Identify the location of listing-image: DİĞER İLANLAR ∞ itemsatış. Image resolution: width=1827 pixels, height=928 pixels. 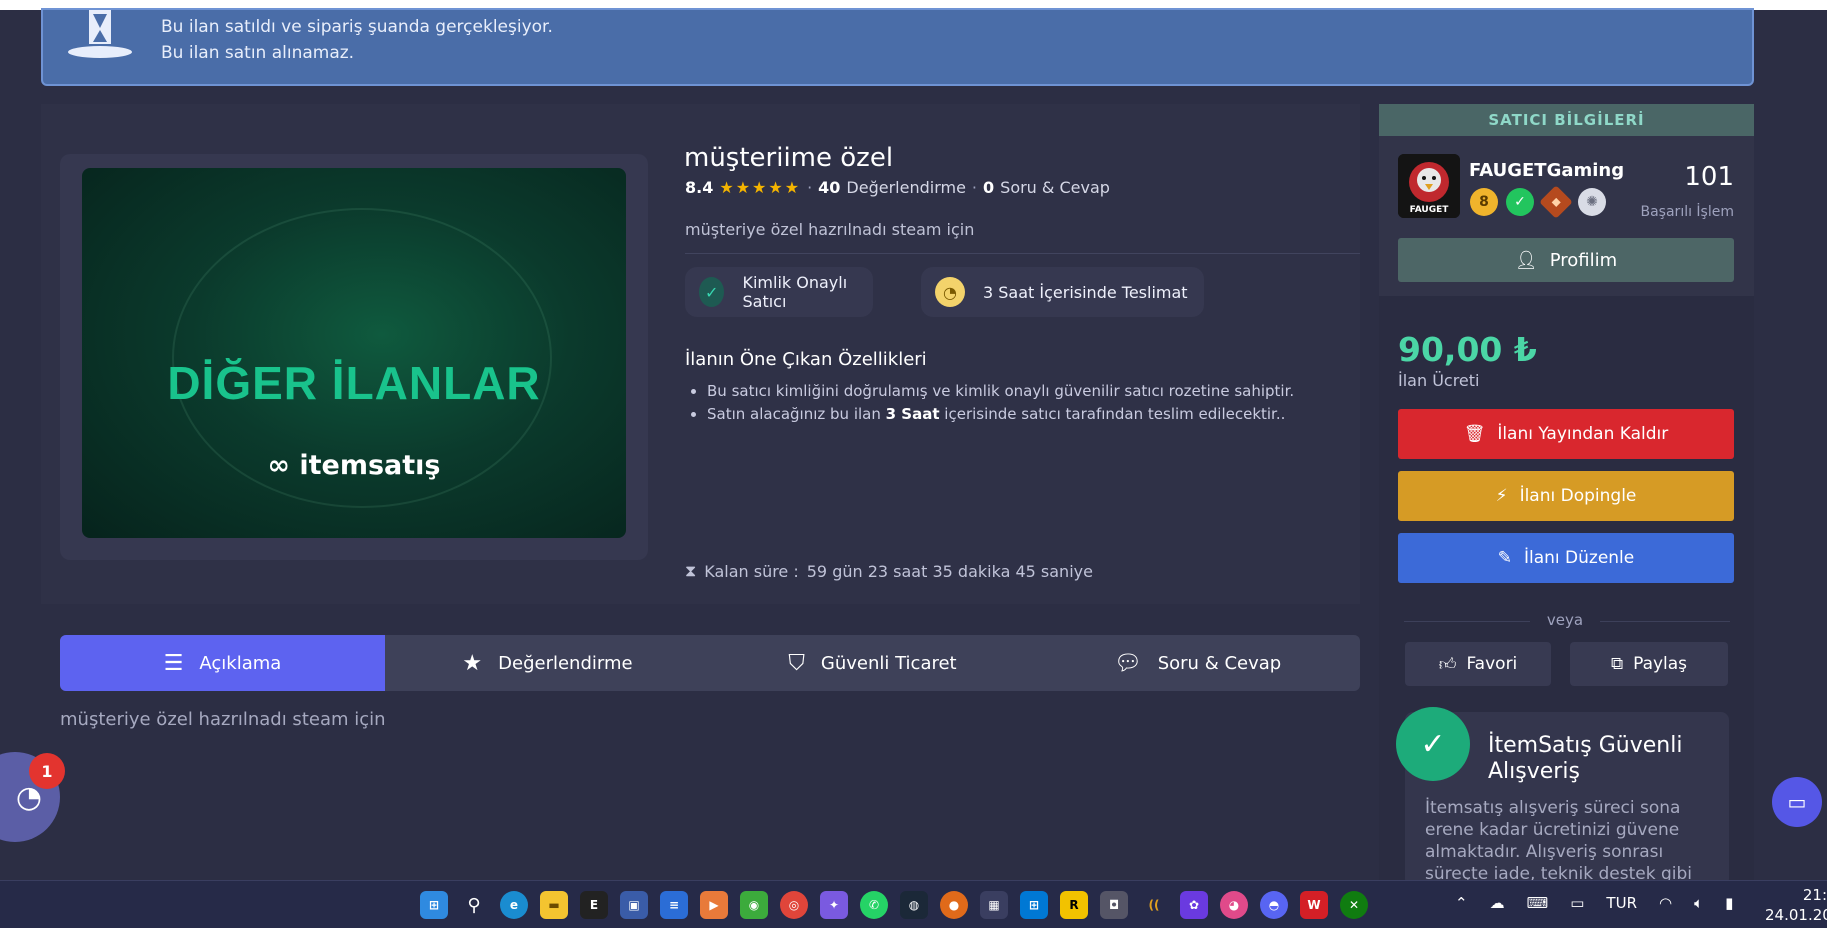
(354, 353).